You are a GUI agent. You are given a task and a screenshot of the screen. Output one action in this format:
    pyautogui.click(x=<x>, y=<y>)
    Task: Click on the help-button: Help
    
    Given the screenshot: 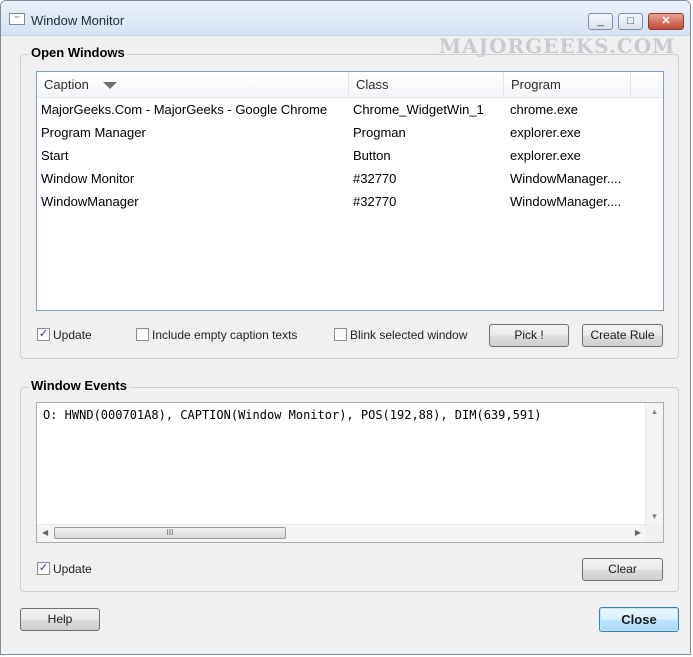 What is the action you would take?
    pyautogui.click(x=60, y=619)
    